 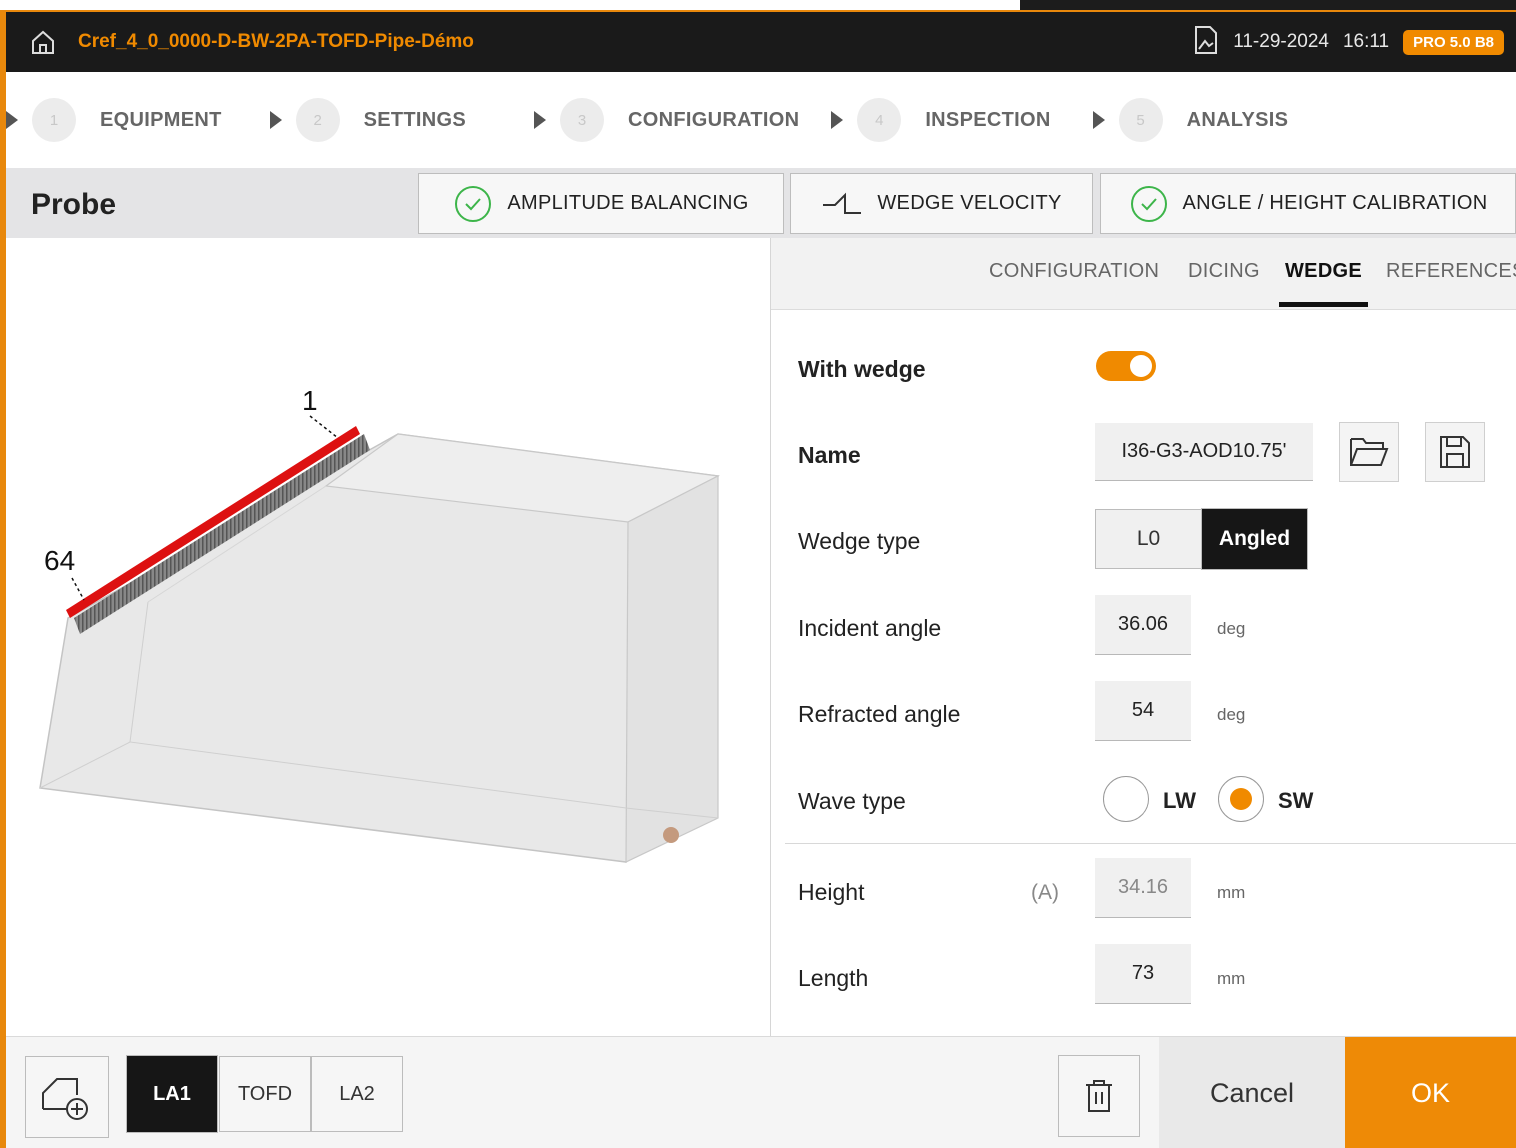 What do you see at coordinates (1430, 1092) in the screenshot?
I see `ok-button: OK` at bounding box center [1430, 1092].